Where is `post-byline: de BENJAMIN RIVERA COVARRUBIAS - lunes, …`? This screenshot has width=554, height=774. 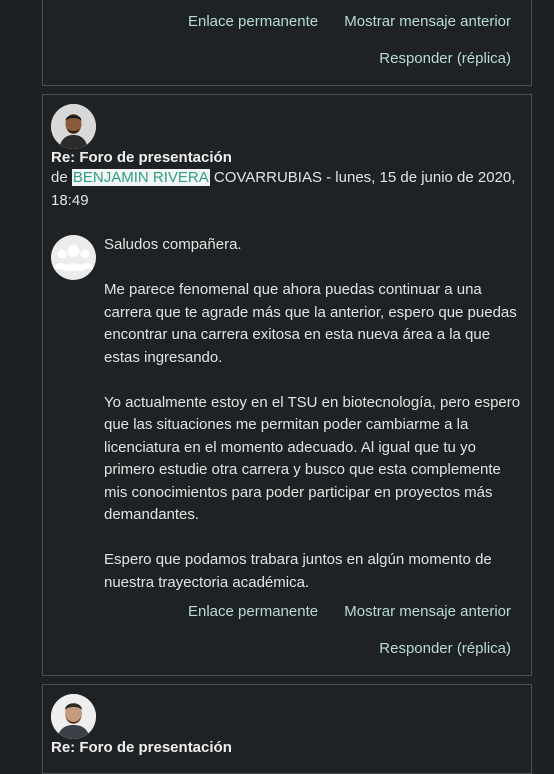
post-byline: de BENJAMIN RIVERA COVARRUBIAS - lunes, … is located at coordinates (286, 189).